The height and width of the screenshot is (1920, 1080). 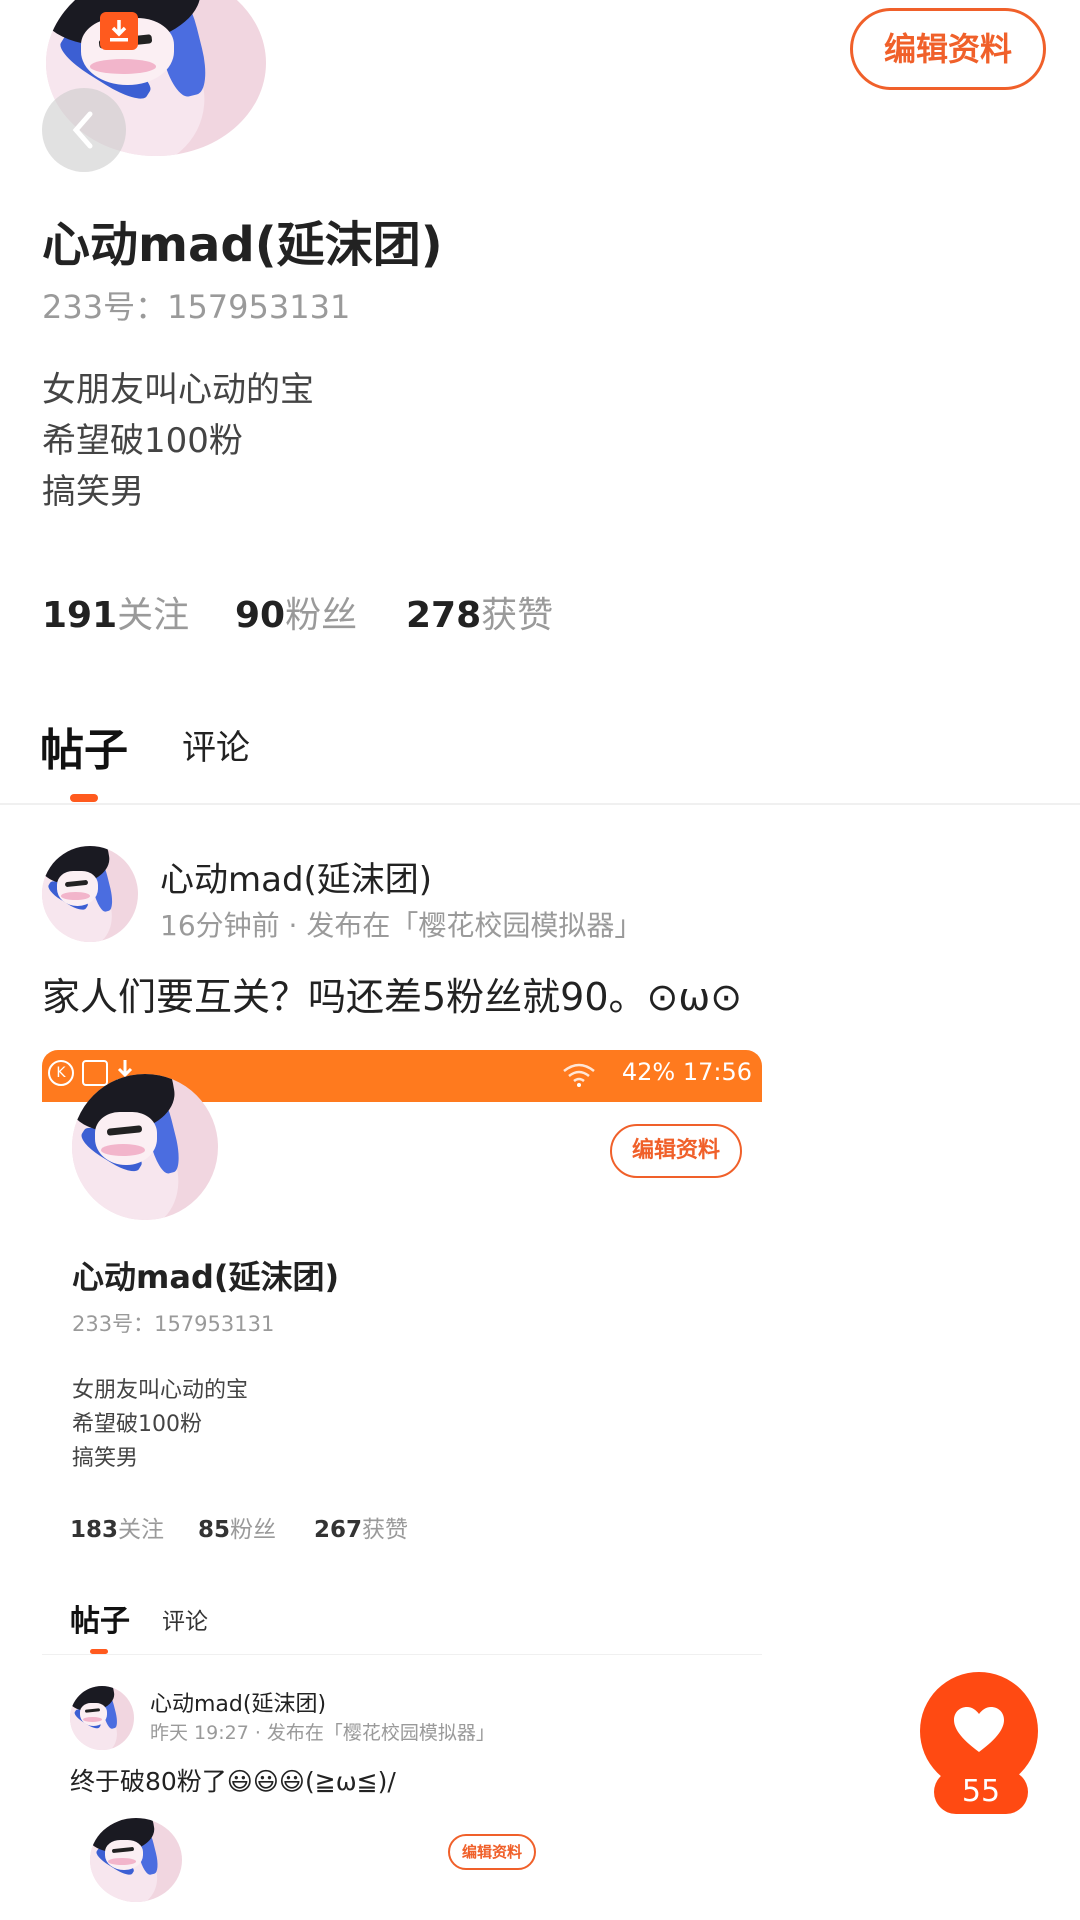 I want to click on embedded-post-text: 终于破80粉了😃😃😃(≧ω≦)/, so click(x=233, y=1781).